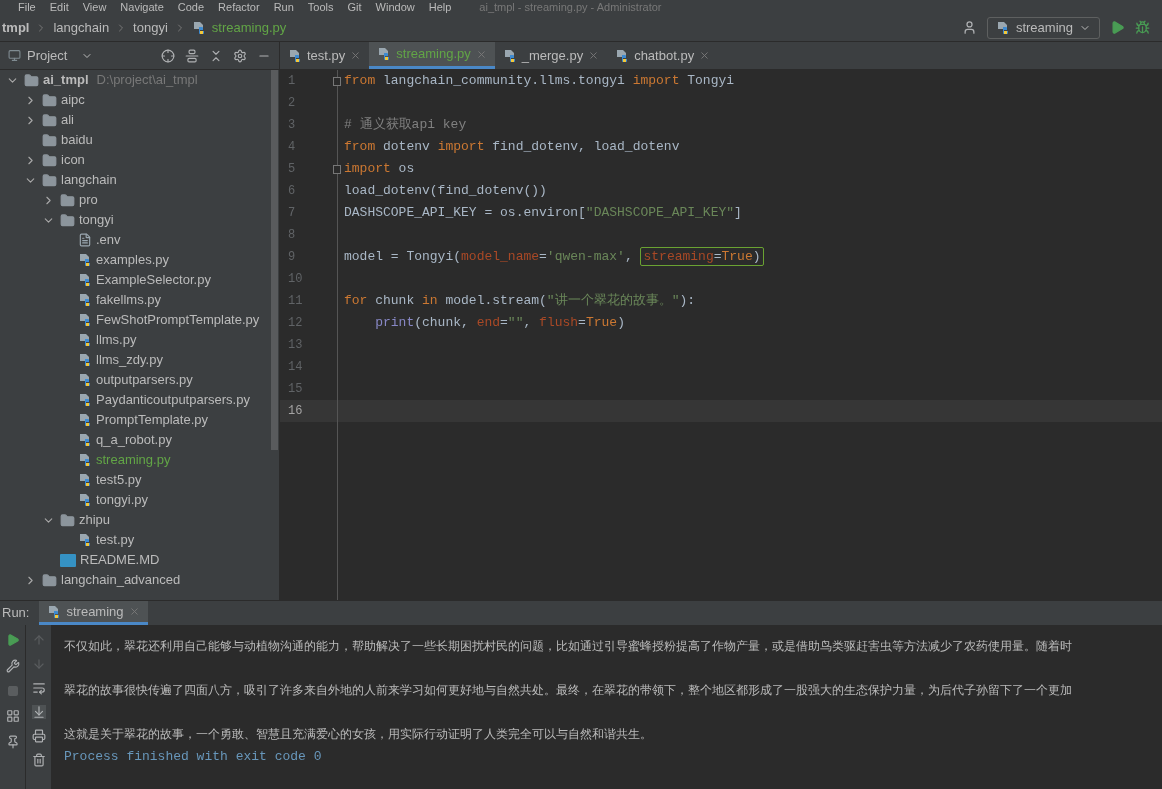 The width and height of the screenshot is (1162, 789). I want to click on tree-item: aipc, so click(135, 100).